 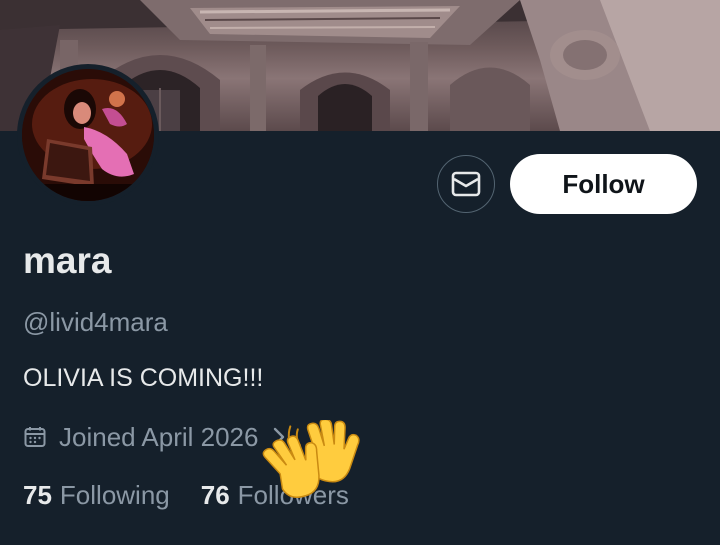 I want to click on followers-count: 76, so click(x=215, y=495).